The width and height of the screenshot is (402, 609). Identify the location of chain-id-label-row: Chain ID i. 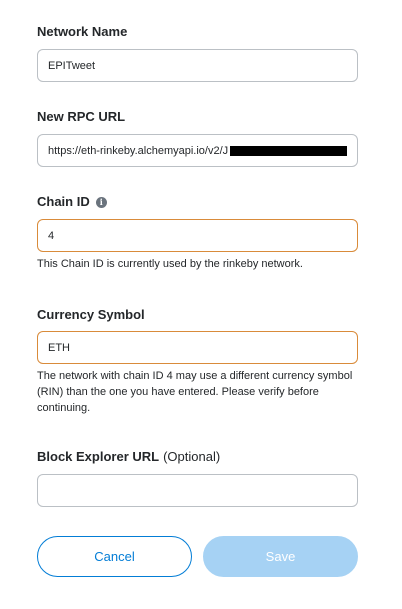
(72, 201).